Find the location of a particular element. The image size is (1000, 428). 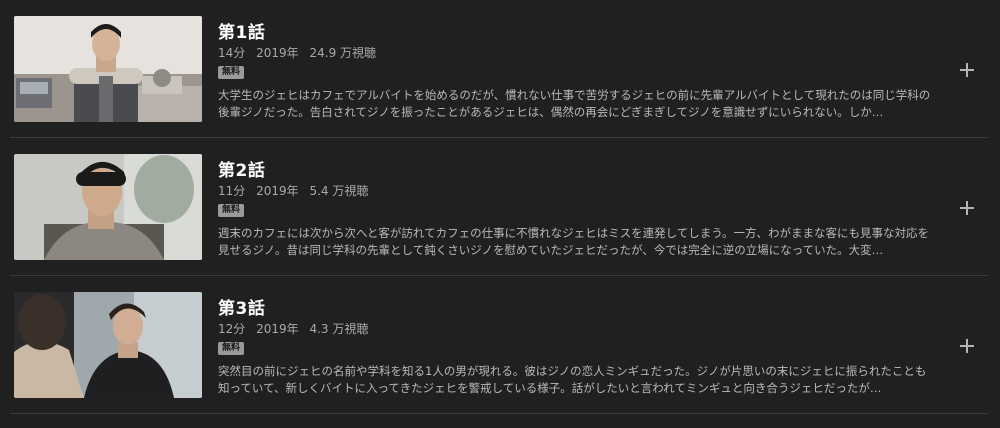

episode-views: 5.4 万視聴 is located at coordinates (339, 191).